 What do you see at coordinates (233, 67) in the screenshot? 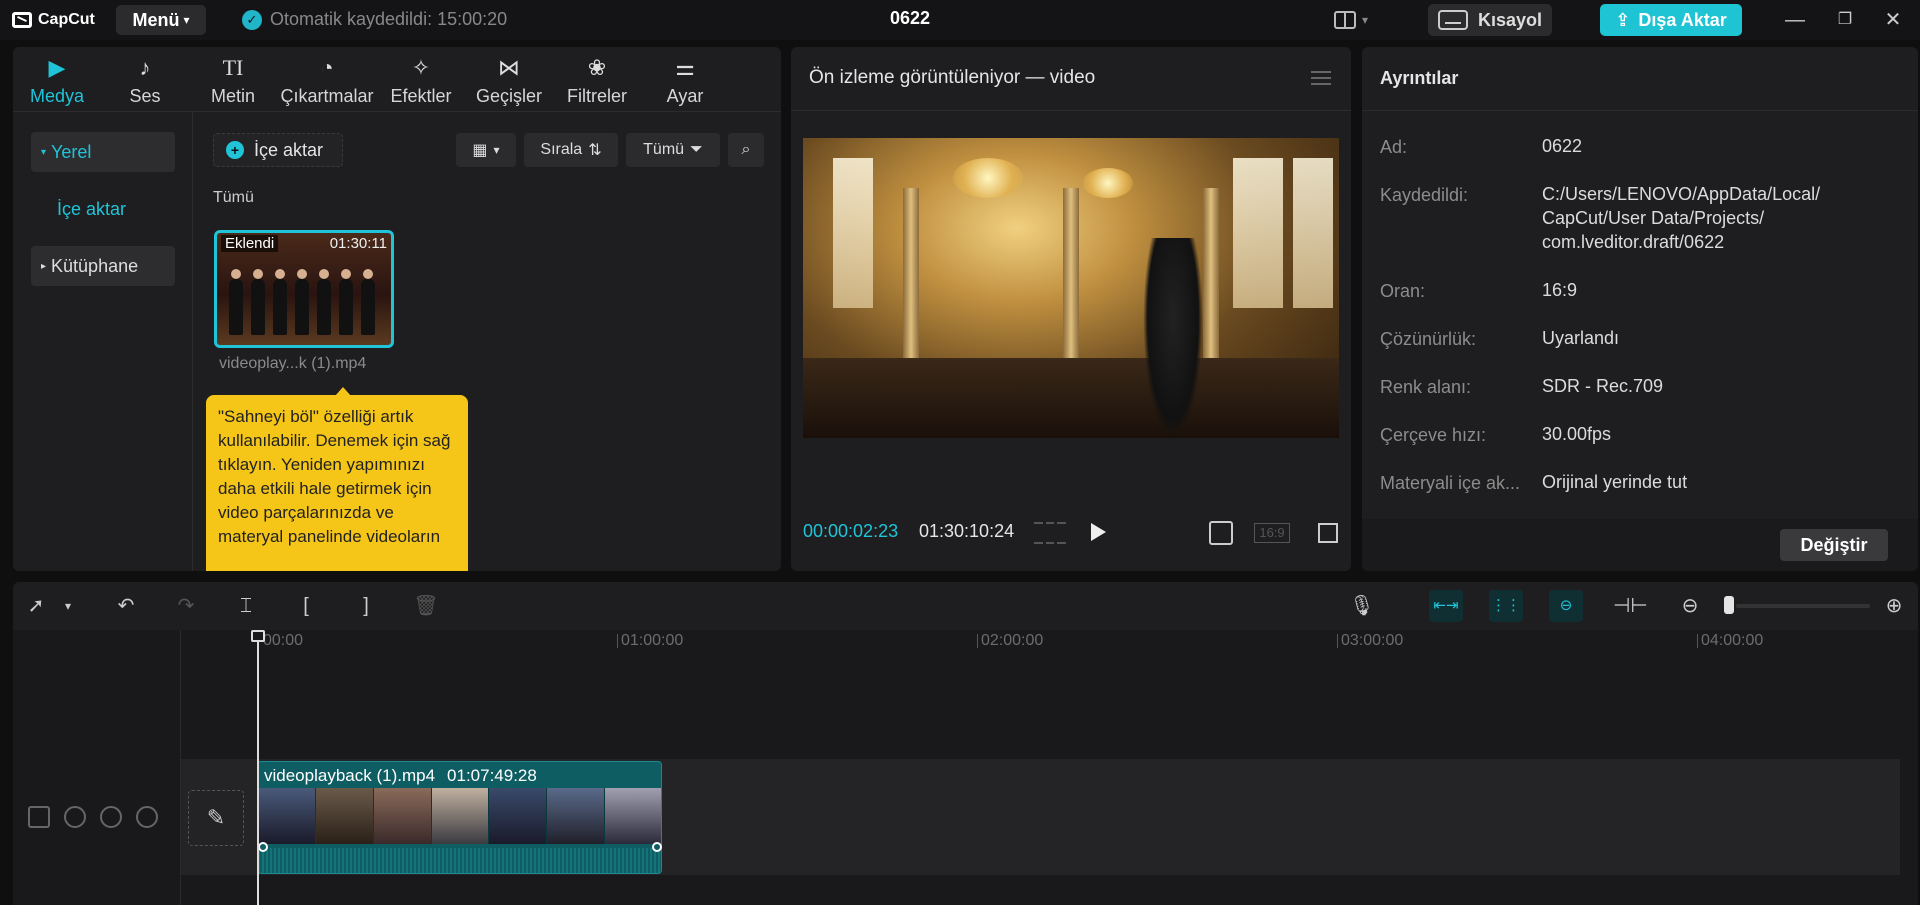
I see `text-icon: TI` at bounding box center [233, 67].